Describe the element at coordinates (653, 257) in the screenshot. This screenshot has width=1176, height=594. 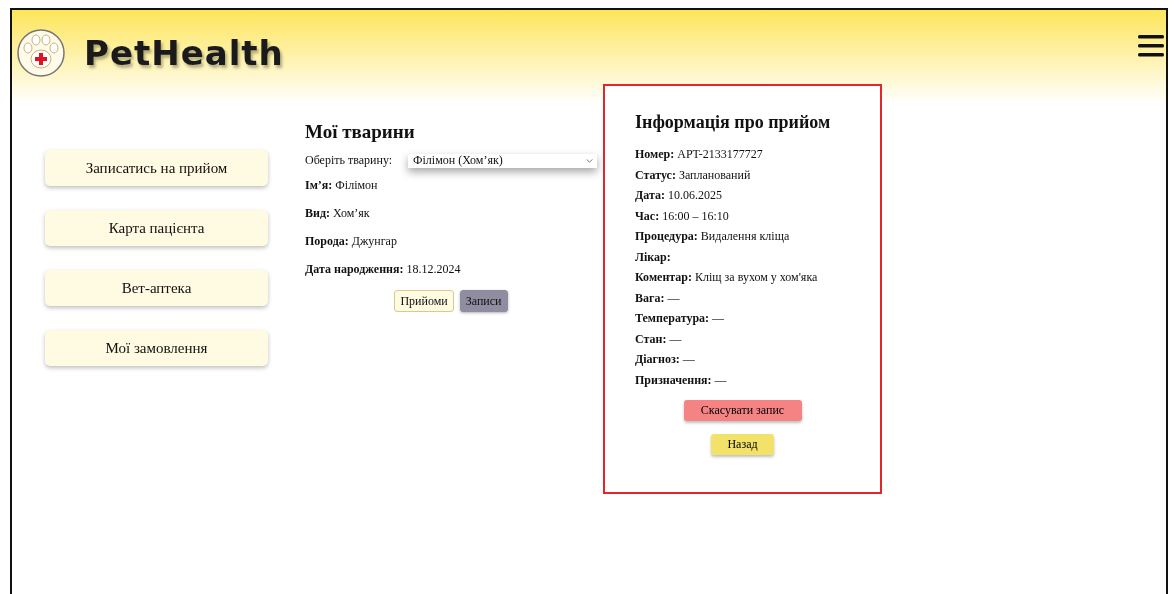
I see `appointment-detail: Лікар:` at that location.